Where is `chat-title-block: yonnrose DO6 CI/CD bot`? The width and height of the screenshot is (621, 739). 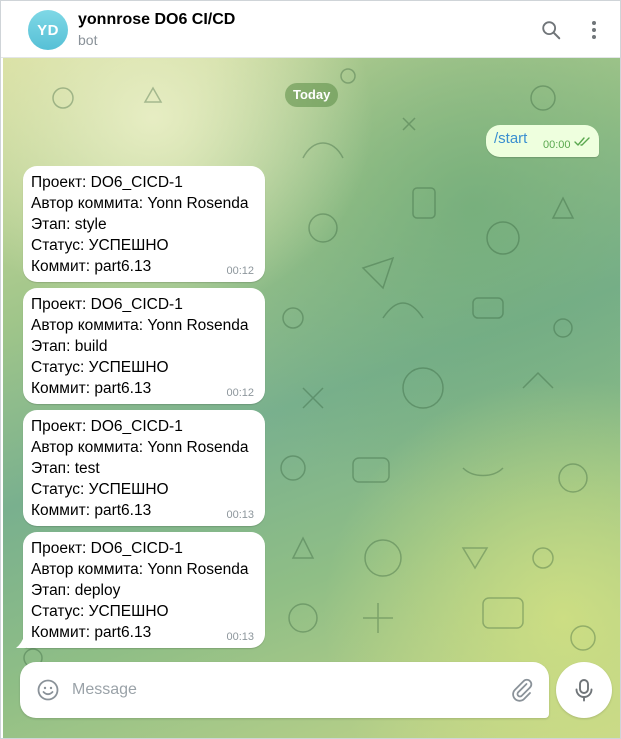
chat-title-block: yonnrose DO6 CI/CD bot is located at coordinates (156, 30).